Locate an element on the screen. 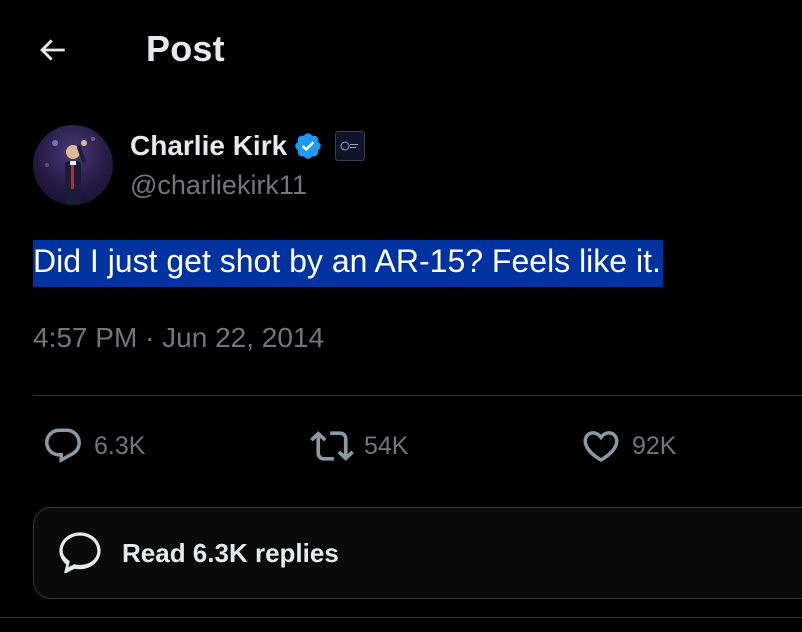  divider is located at coordinates (417, 395).